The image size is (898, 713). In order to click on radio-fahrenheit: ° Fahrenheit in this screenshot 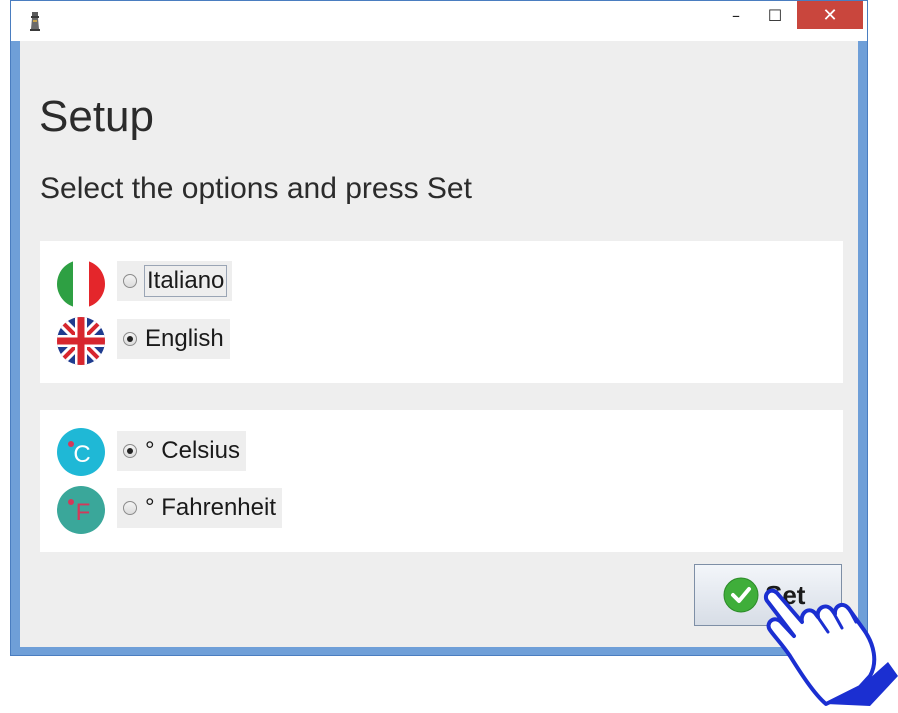, I will do `click(200, 508)`.